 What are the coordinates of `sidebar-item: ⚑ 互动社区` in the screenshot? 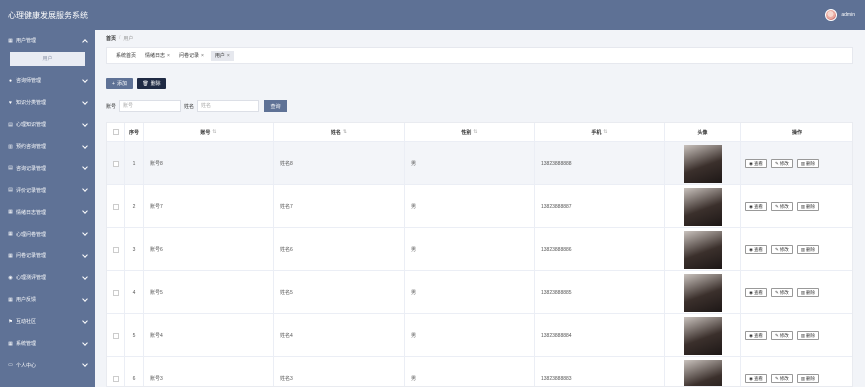 It's located at (47, 322).